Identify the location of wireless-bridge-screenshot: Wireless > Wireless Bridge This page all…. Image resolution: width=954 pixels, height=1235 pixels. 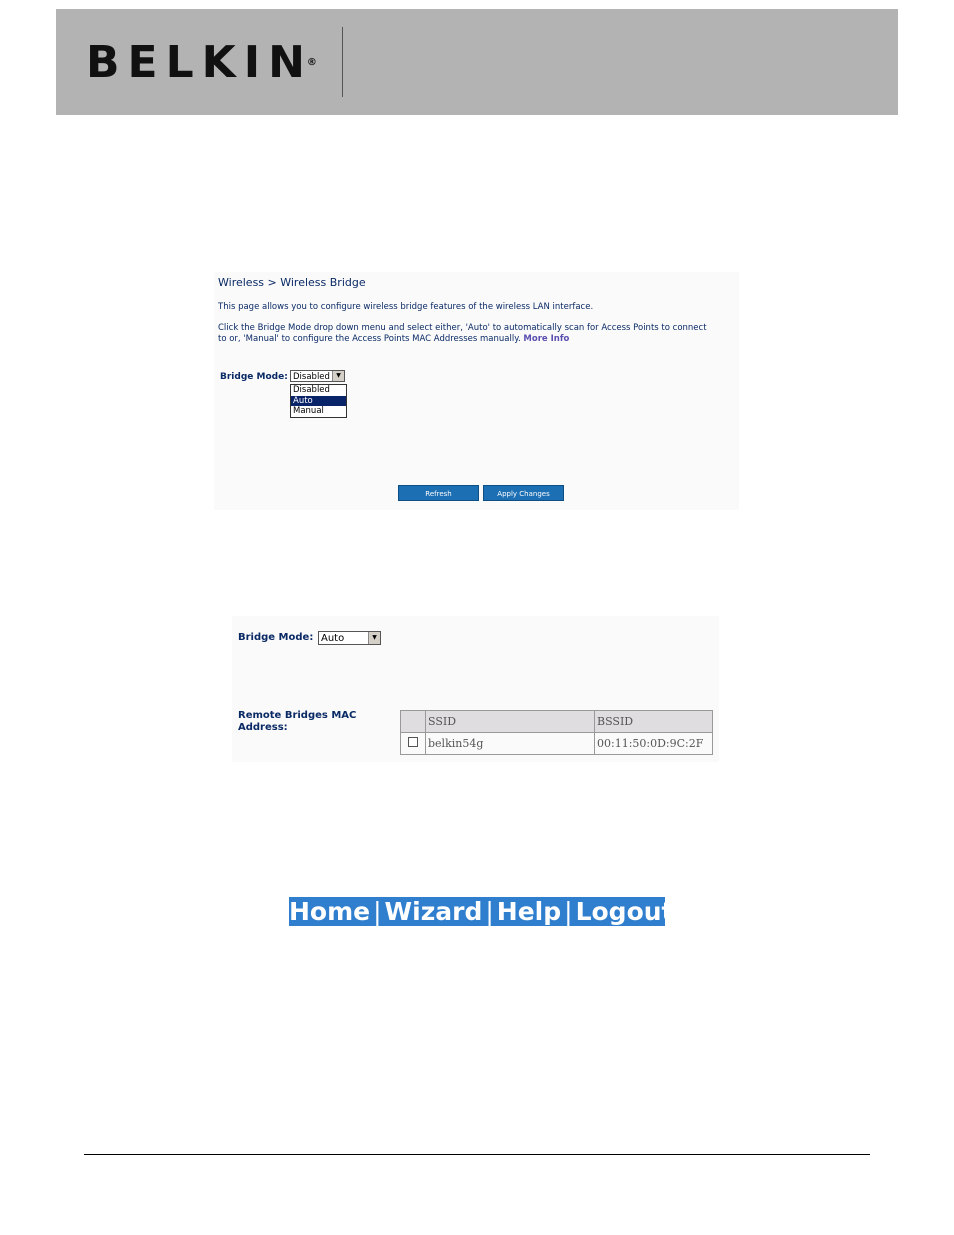
(476, 391).